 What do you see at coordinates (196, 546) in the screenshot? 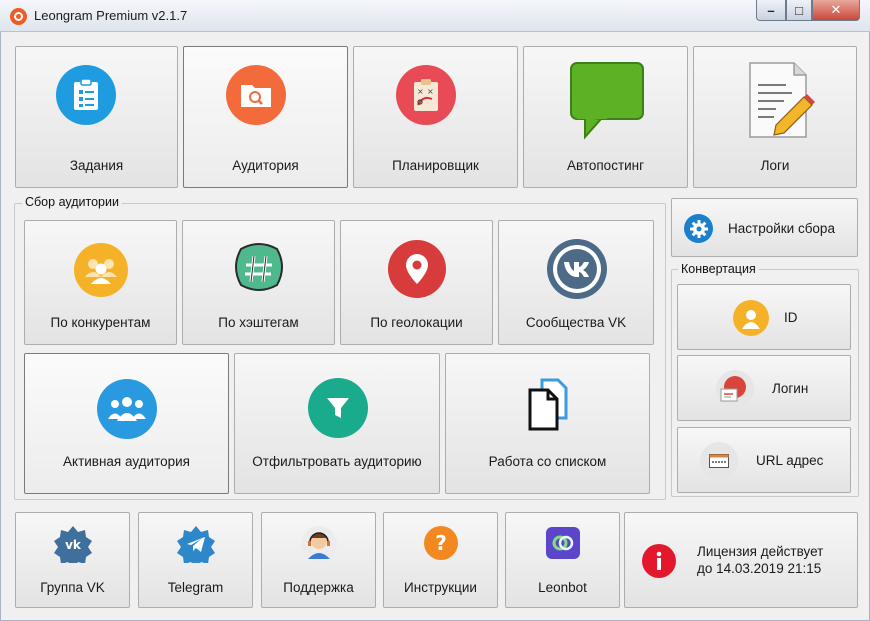
I see `telegram-badge-icon` at bounding box center [196, 546].